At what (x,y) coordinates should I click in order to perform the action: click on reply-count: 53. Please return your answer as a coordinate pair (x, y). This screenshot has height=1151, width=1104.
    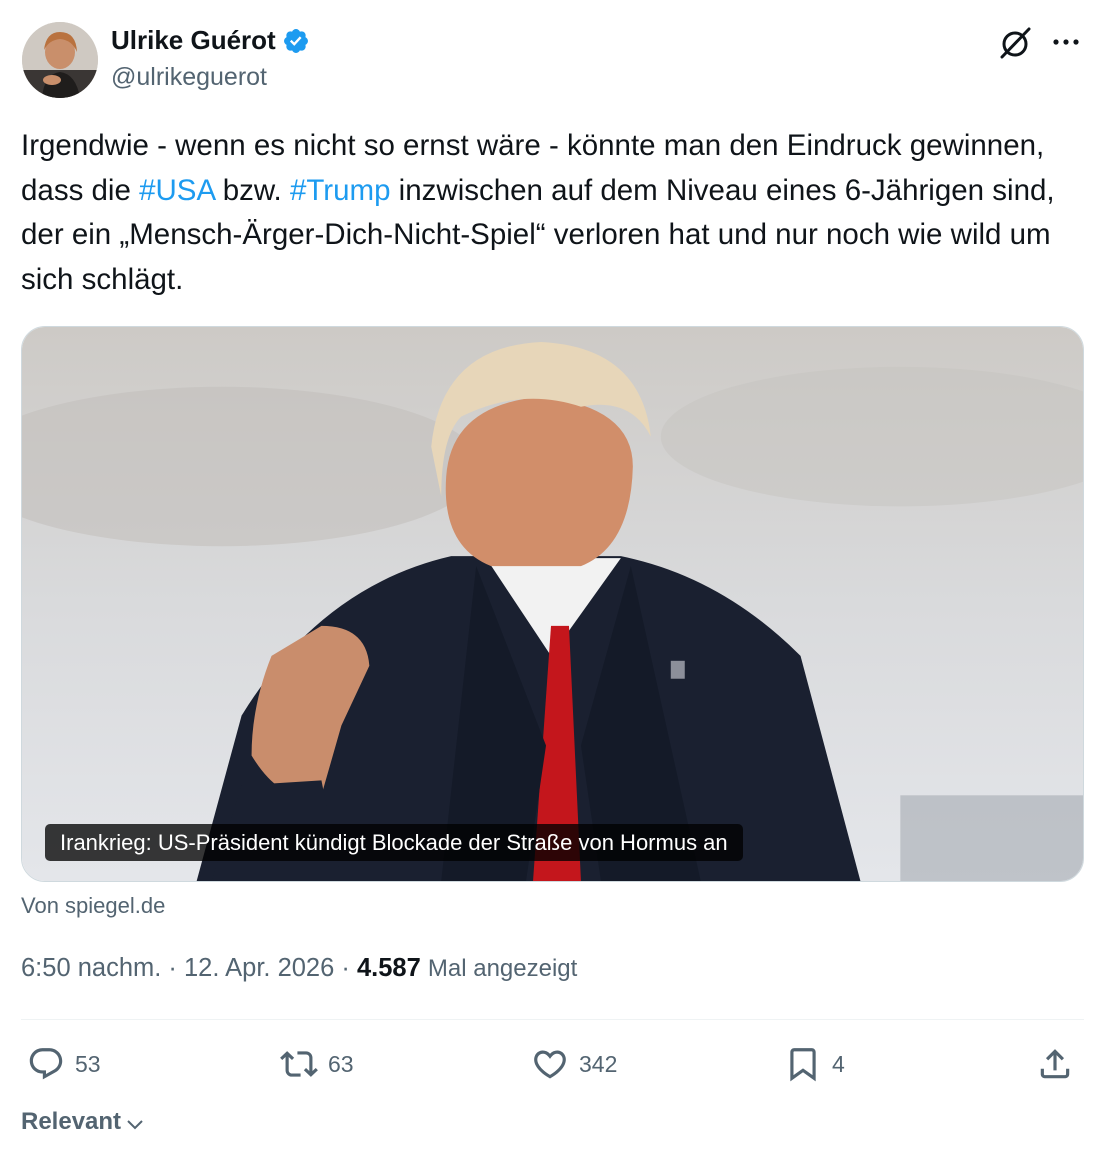
    Looking at the image, I should click on (88, 1063).